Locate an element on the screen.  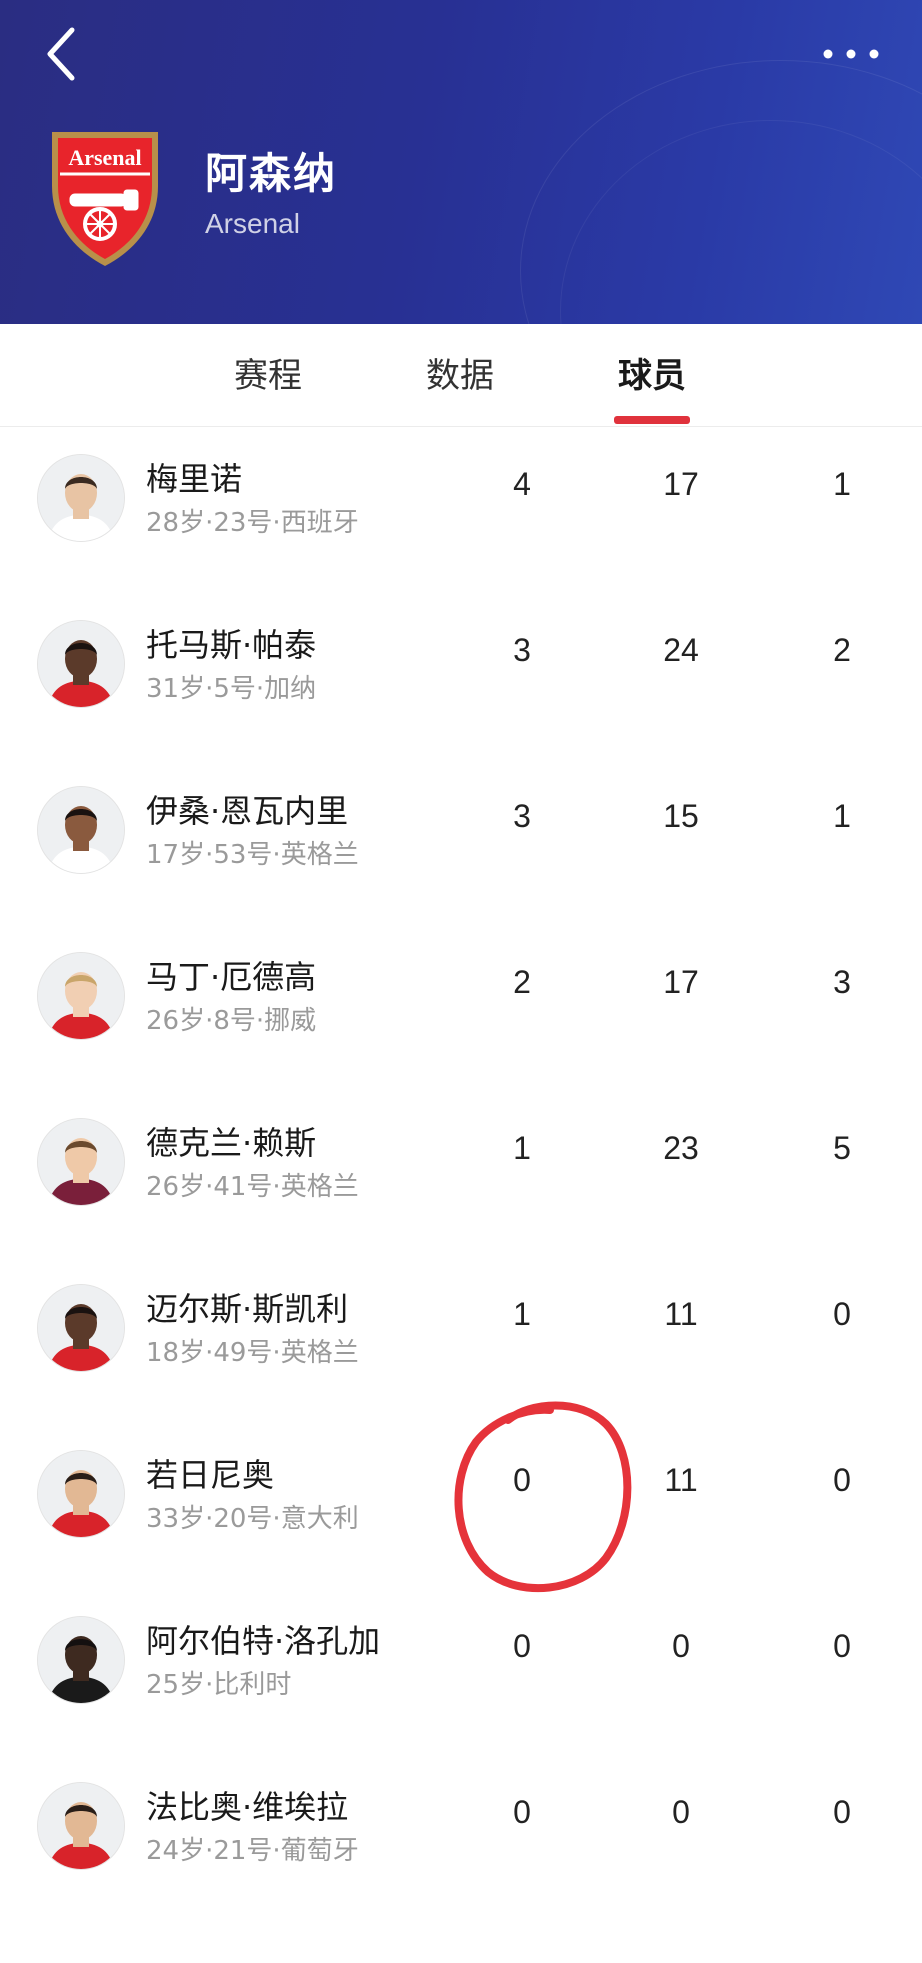
more-dots-icon is located at coordinates (851, 54).